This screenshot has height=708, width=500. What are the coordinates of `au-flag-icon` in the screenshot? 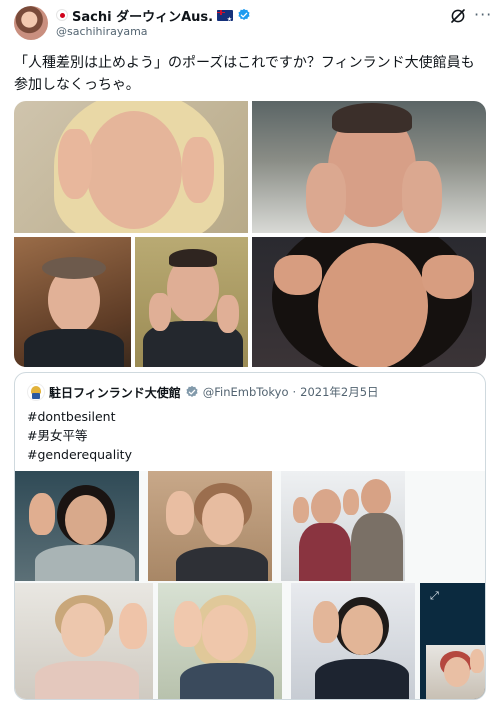 It's located at (225, 15).